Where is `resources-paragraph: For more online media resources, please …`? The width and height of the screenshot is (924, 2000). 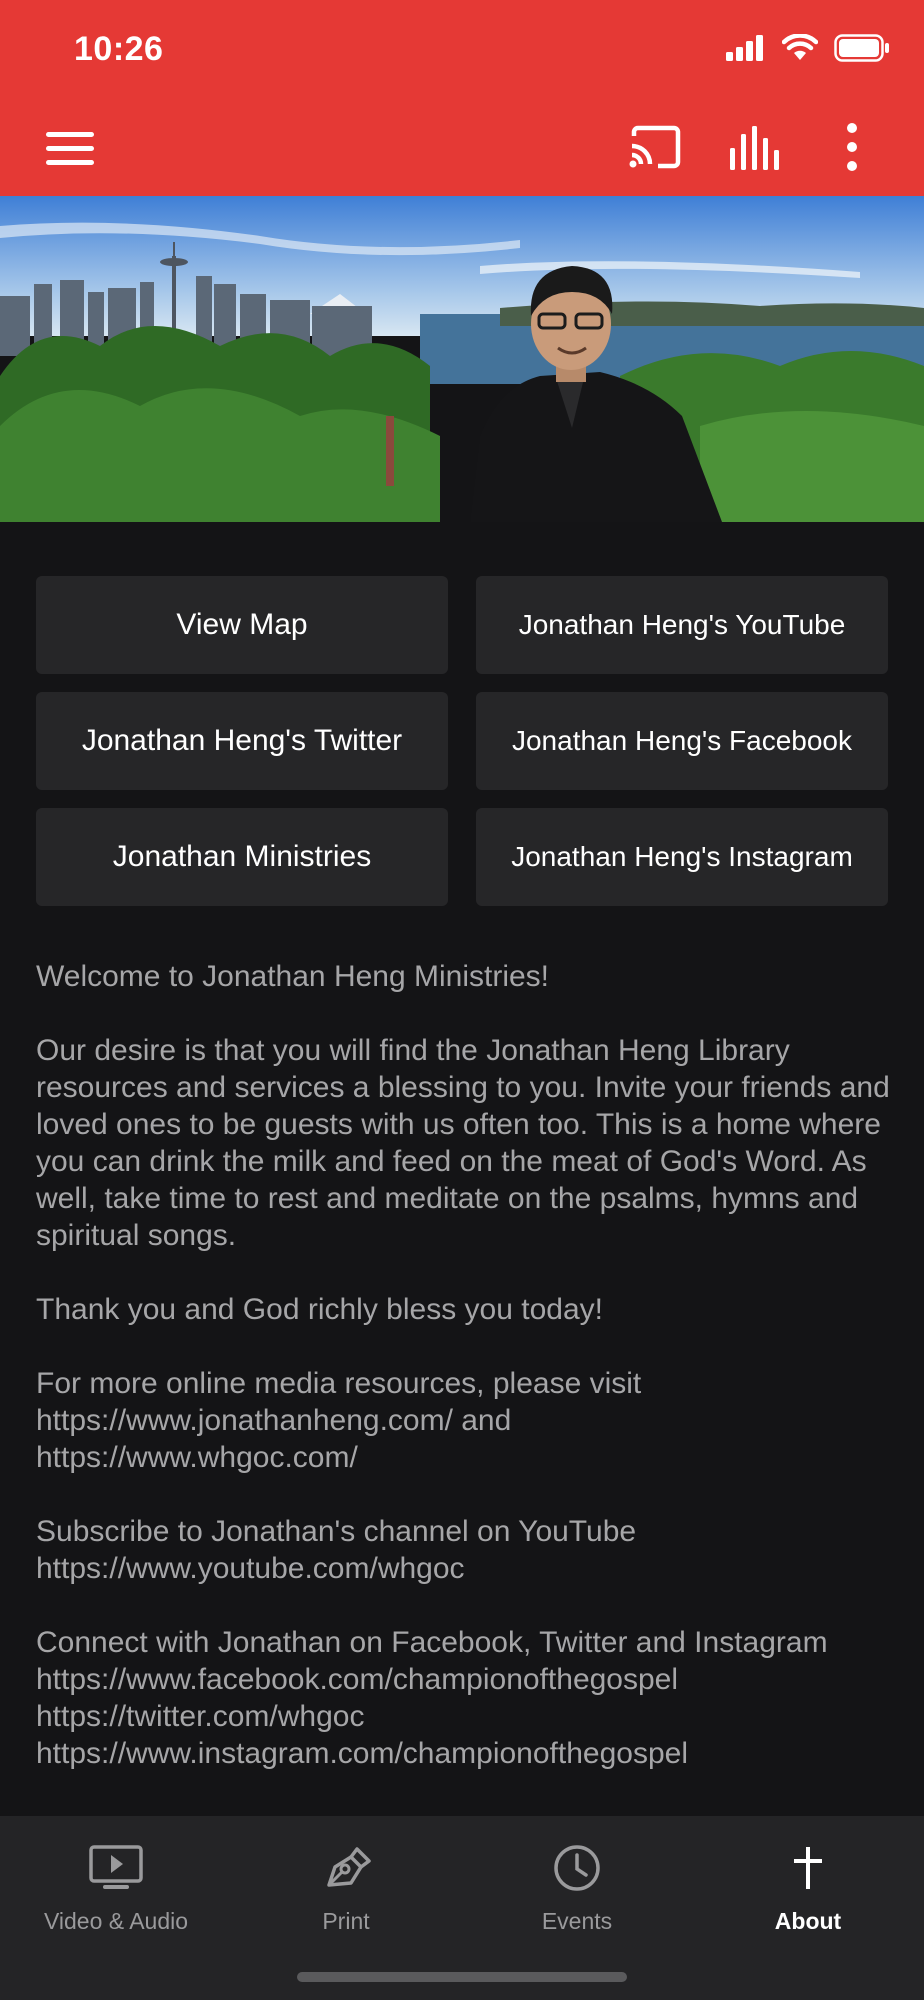 resources-paragraph: For more online media resources, please … is located at coordinates (339, 1420).